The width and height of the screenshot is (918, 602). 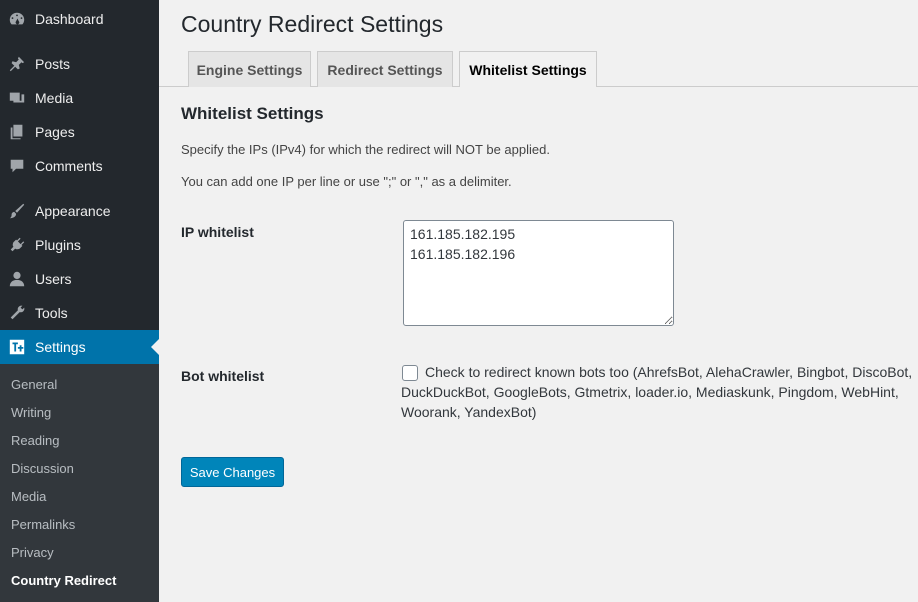 What do you see at coordinates (17, 313) in the screenshot?
I see `wrench-icon` at bounding box center [17, 313].